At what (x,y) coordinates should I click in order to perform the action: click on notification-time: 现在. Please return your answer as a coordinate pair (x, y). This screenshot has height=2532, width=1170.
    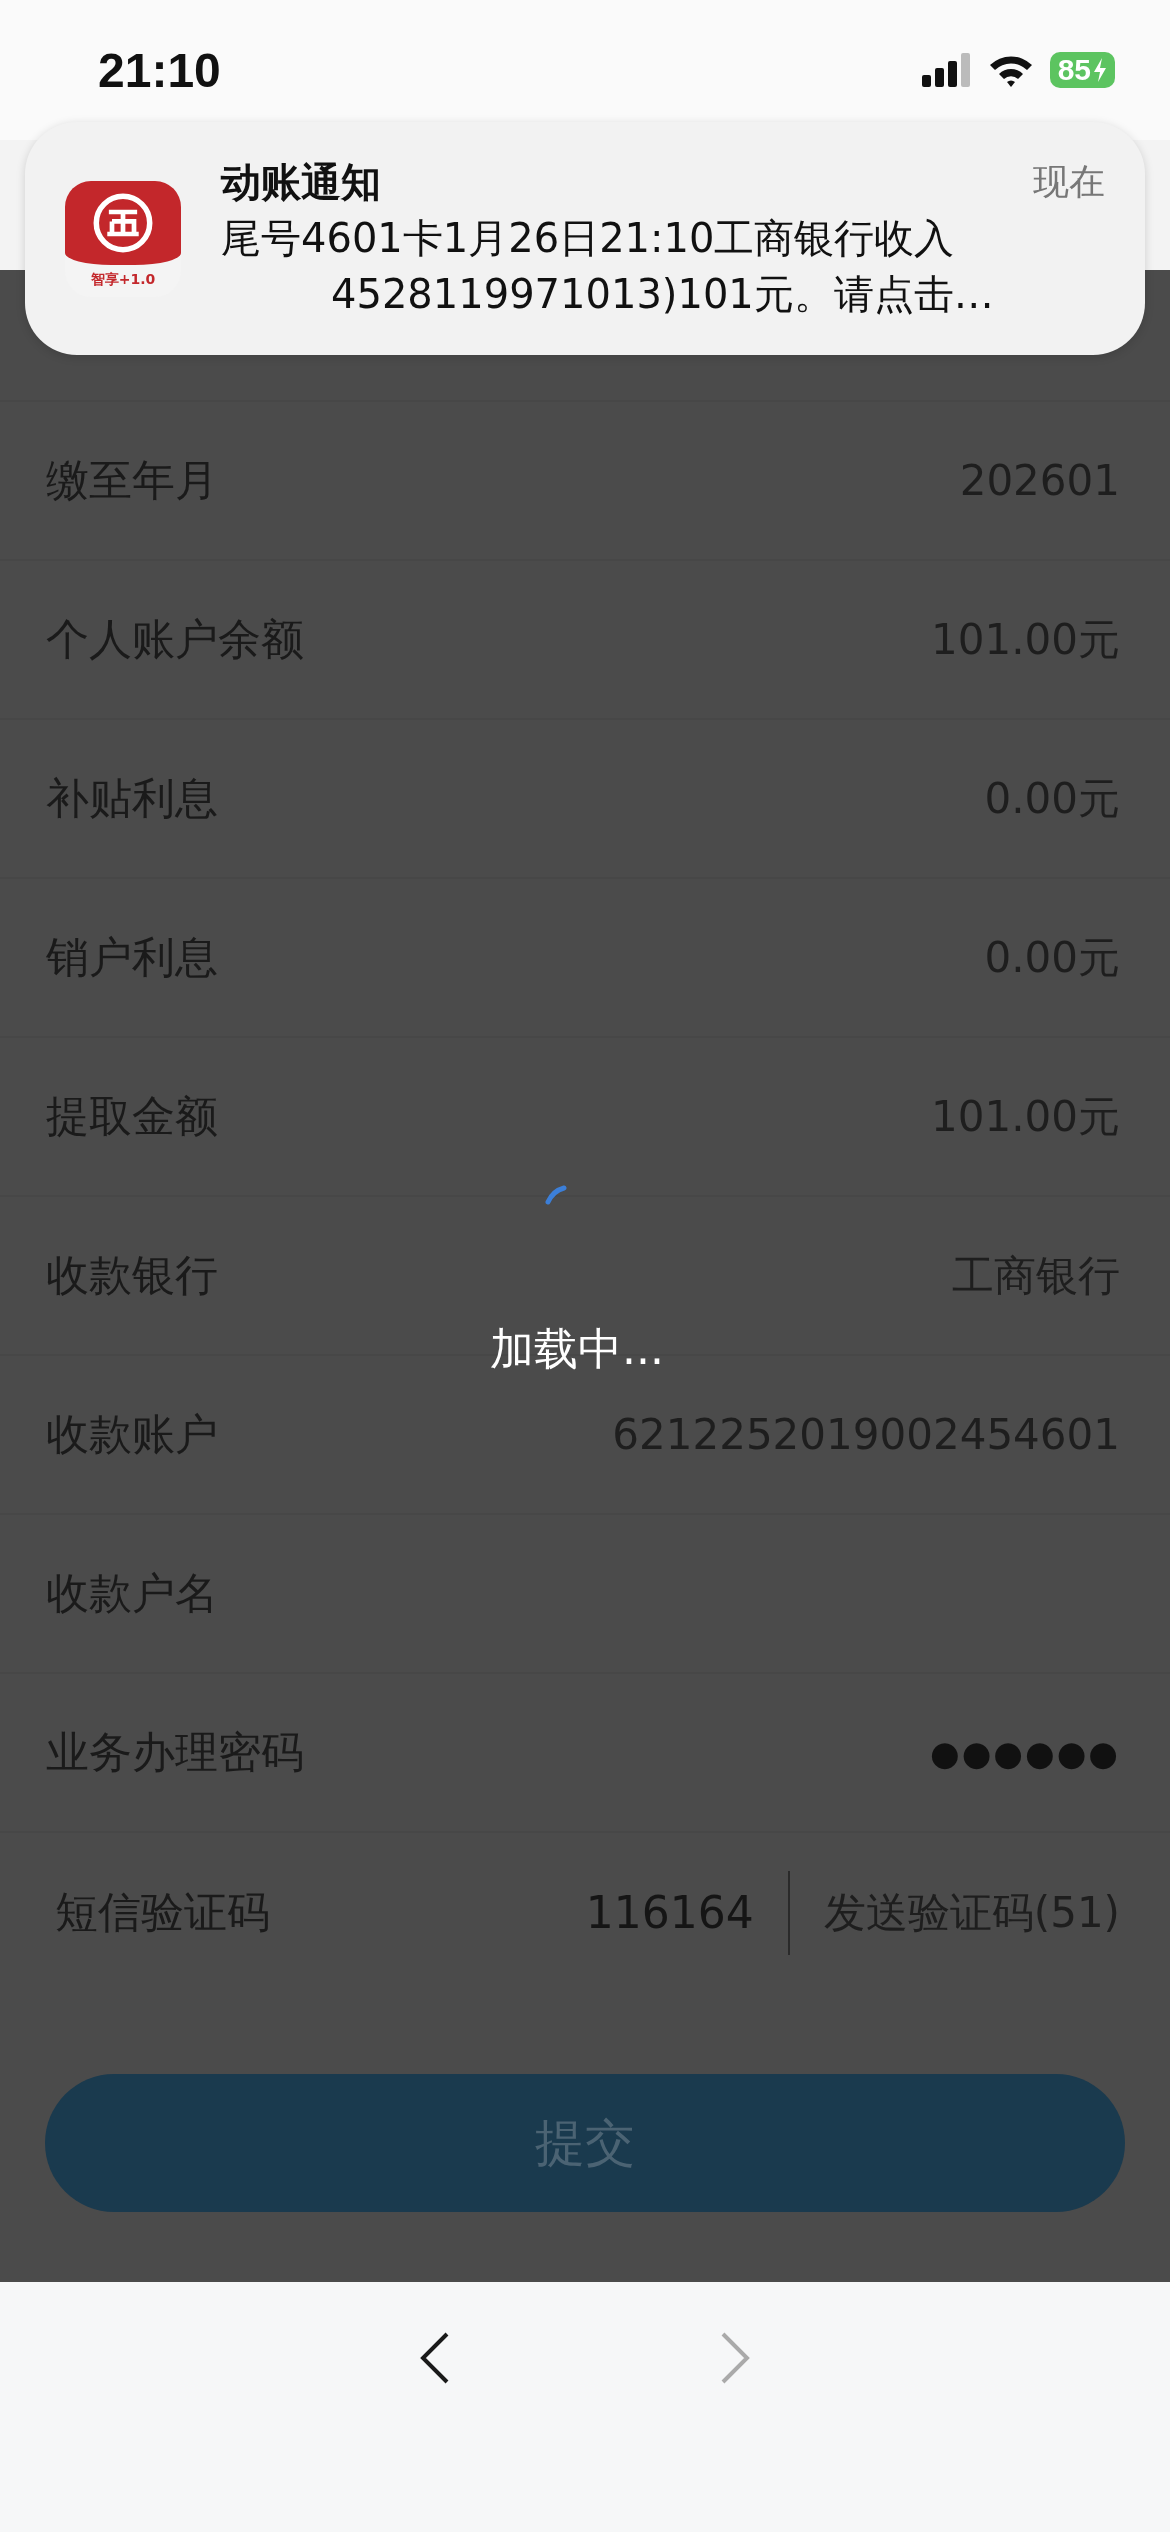
    Looking at the image, I should click on (1069, 182).